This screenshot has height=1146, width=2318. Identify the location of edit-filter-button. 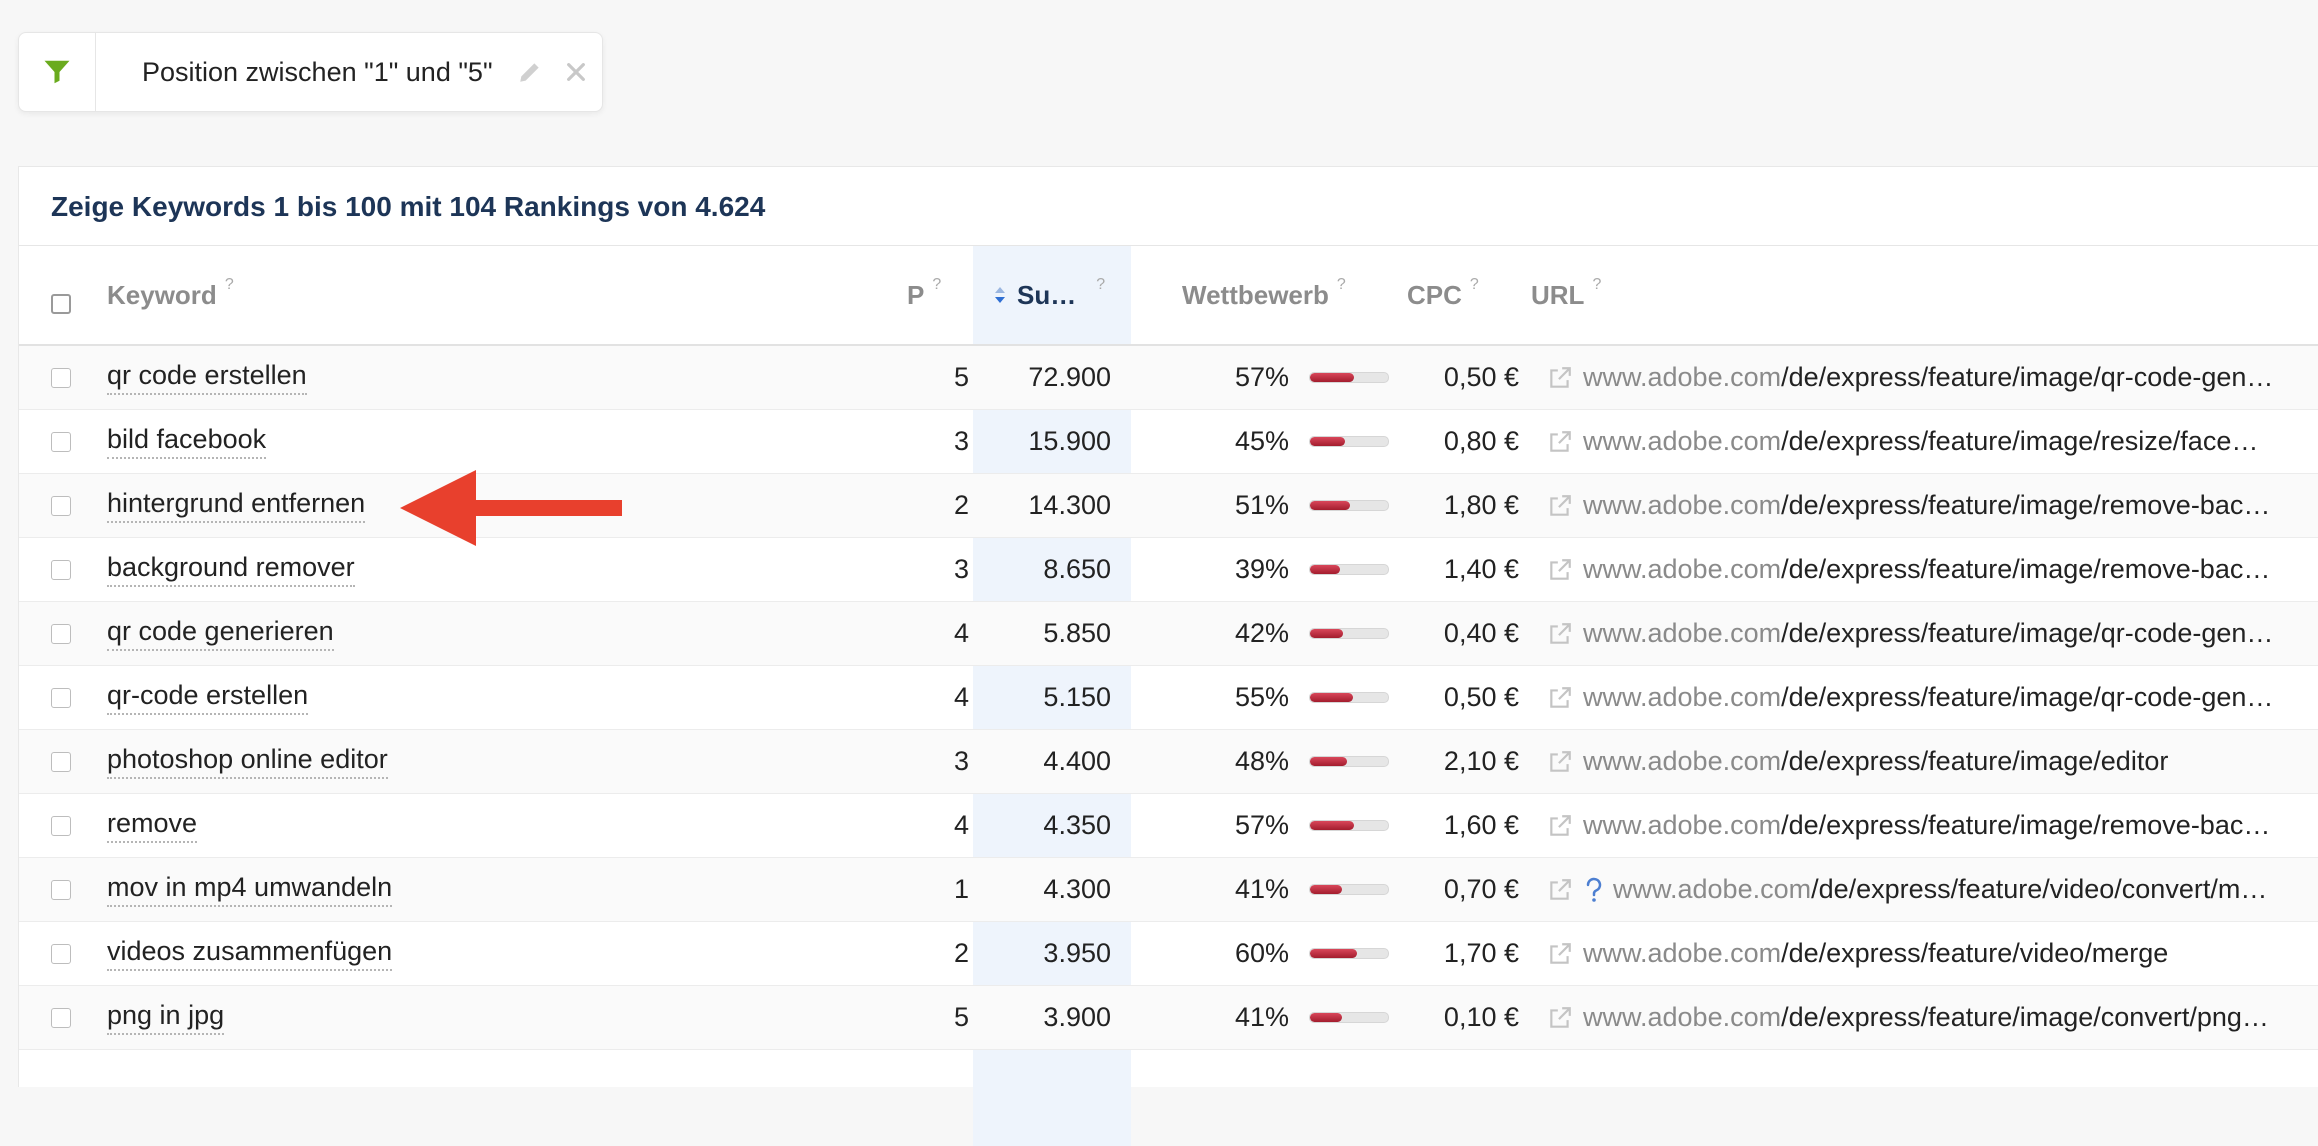
(530, 72).